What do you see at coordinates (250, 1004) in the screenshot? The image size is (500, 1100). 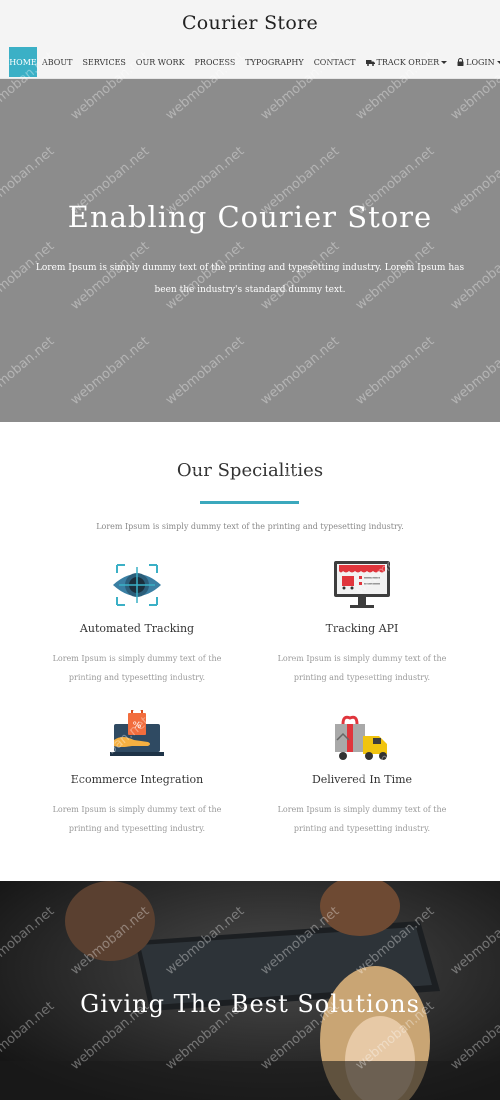 I see `banner-title: Giving The Best Solutions` at bounding box center [250, 1004].